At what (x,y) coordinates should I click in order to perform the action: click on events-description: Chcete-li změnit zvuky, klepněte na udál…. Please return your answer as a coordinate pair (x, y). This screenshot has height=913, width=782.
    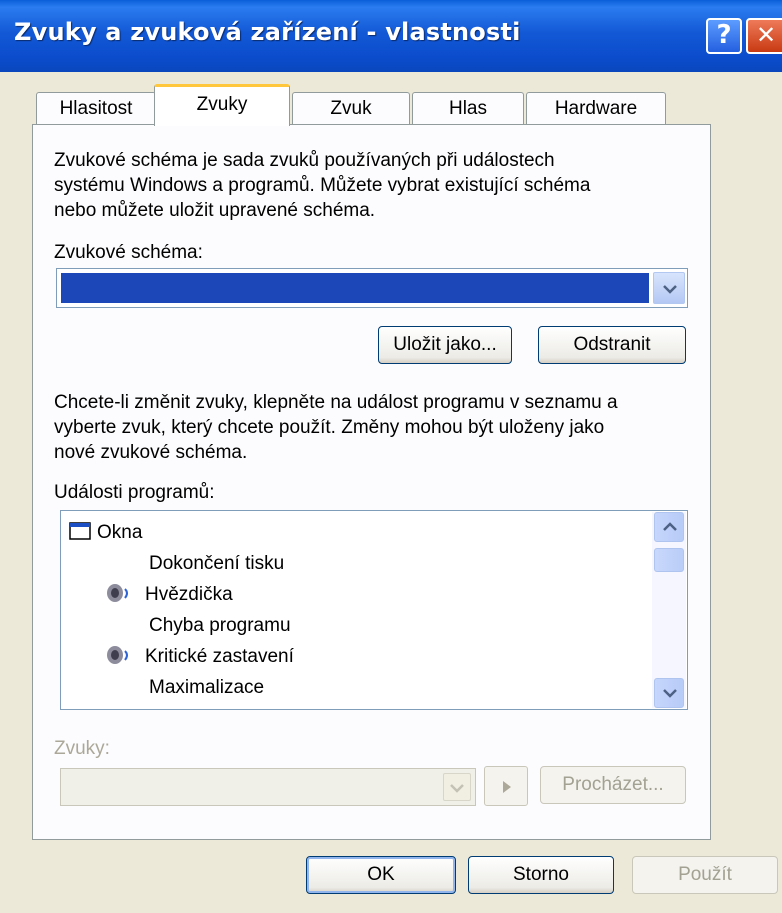
    Looking at the image, I should click on (374, 427).